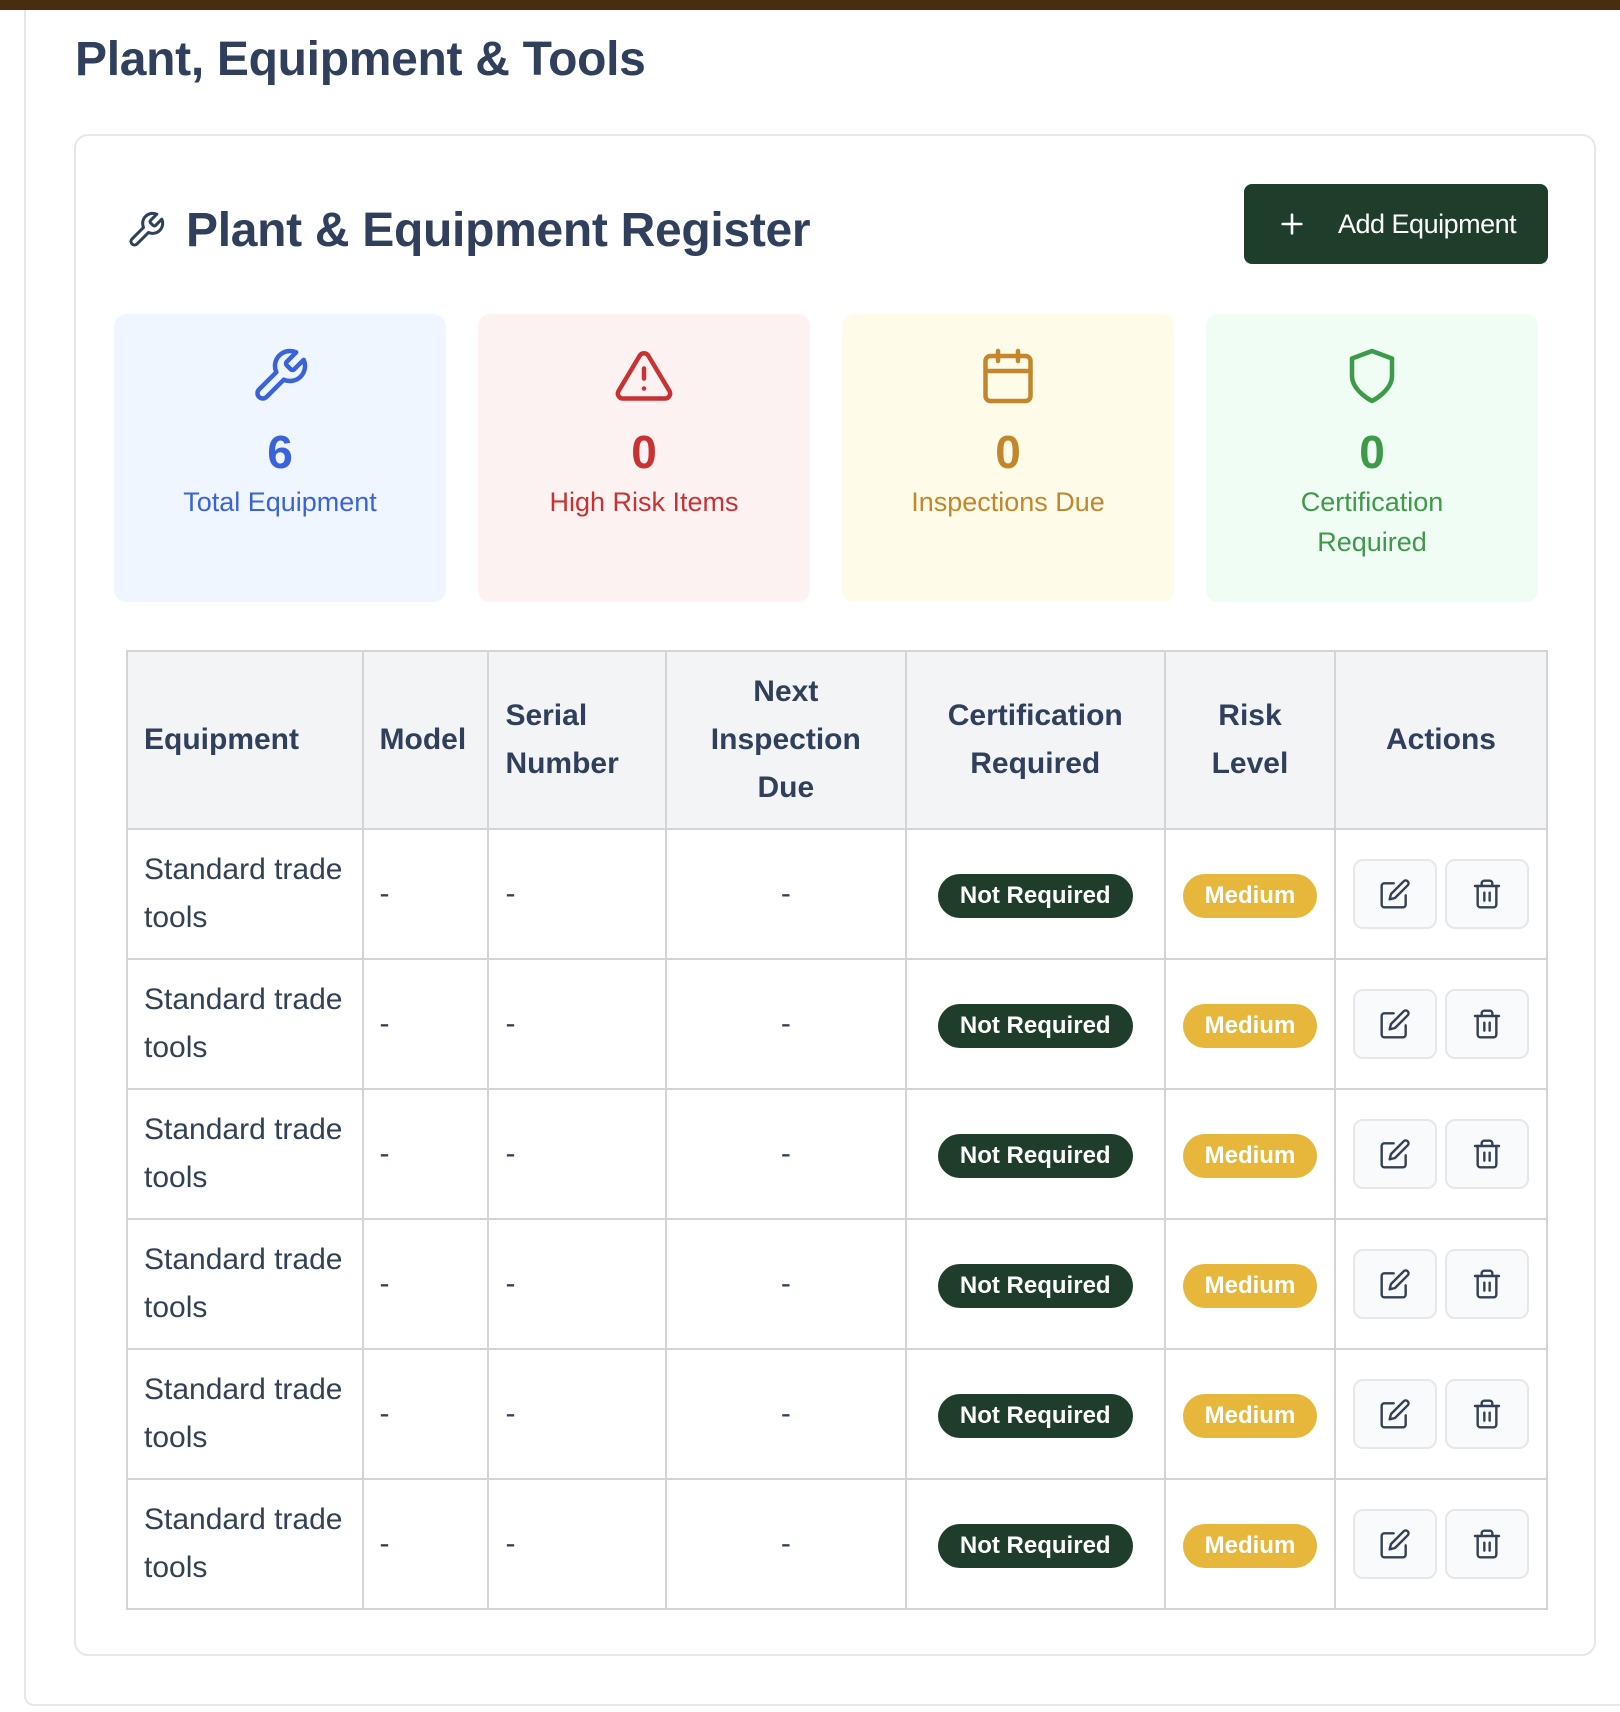 This screenshot has width=1620, height=1712. I want to click on stat-label: Total Equipment, so click(280, 502).